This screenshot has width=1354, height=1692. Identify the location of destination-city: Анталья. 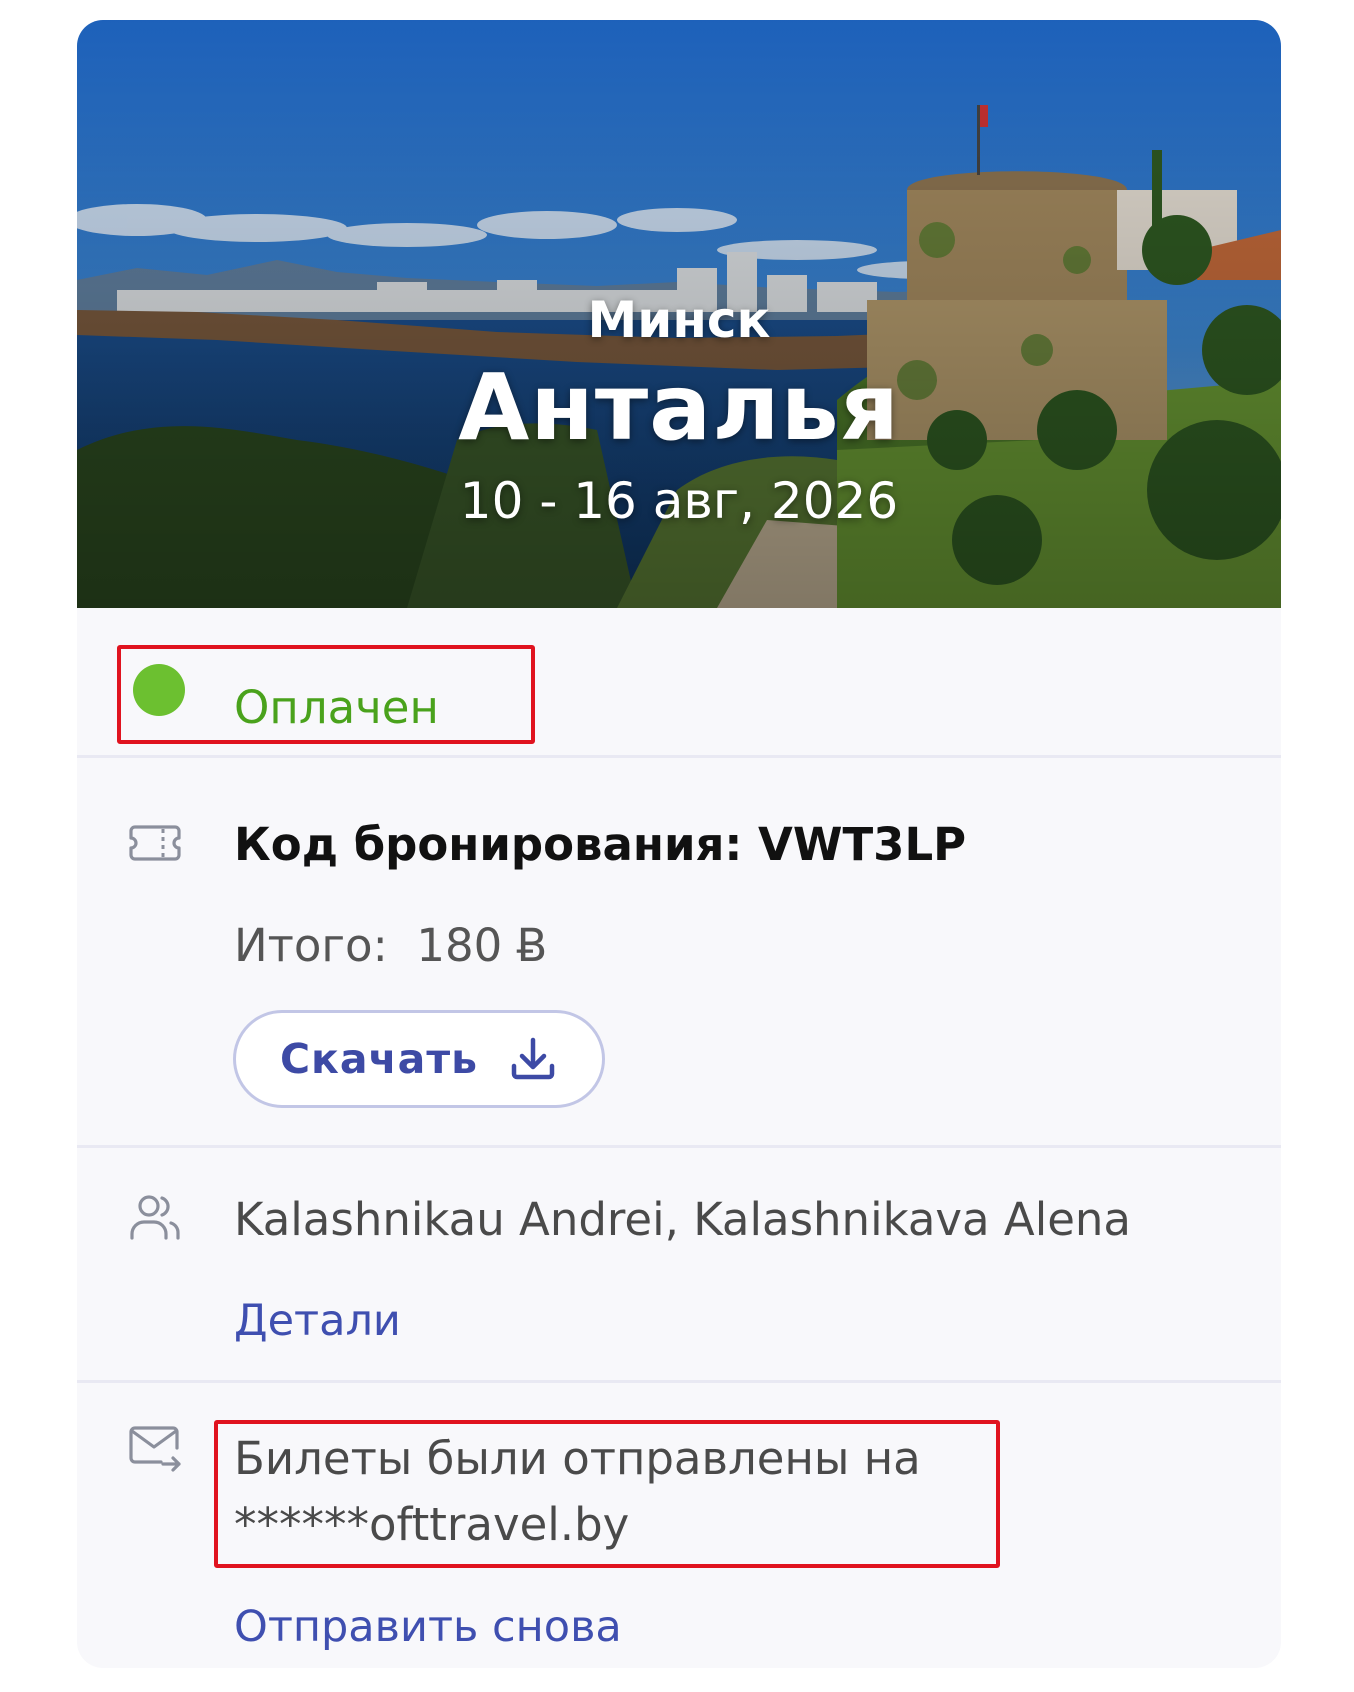
(679, 407).